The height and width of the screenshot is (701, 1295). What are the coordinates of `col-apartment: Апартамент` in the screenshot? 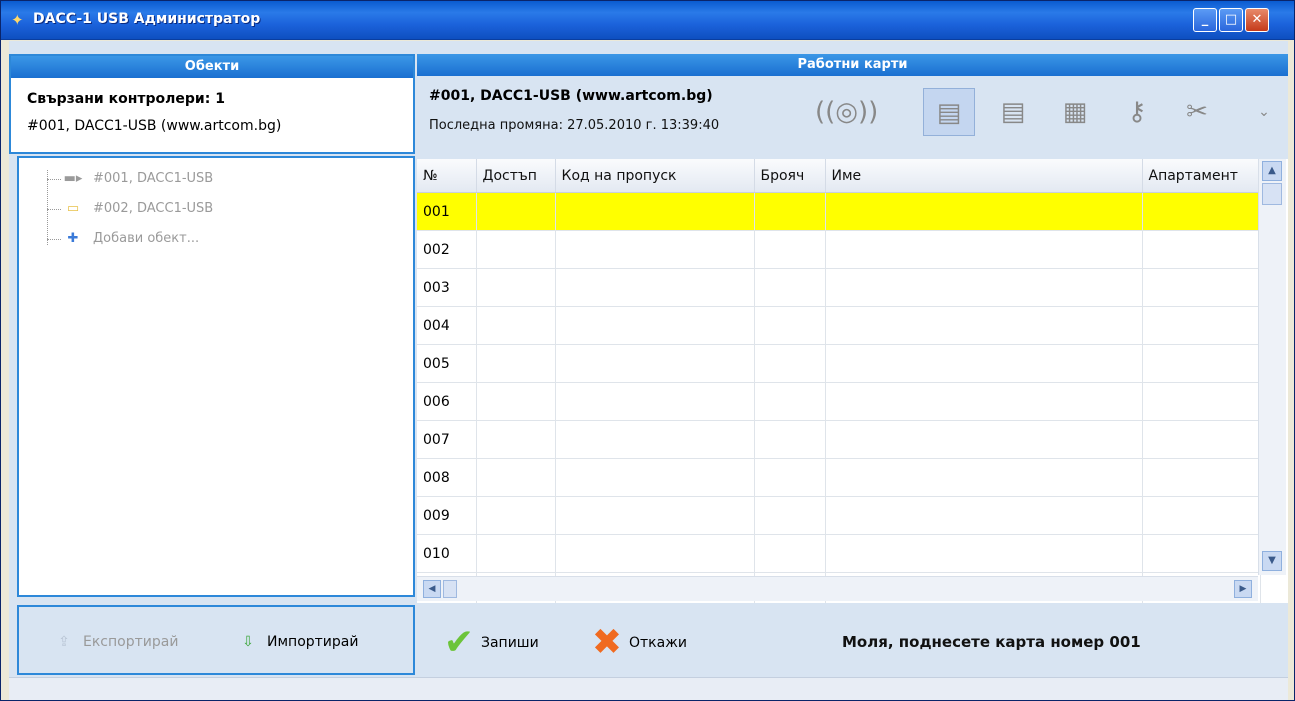 It's located at (1201, 176).